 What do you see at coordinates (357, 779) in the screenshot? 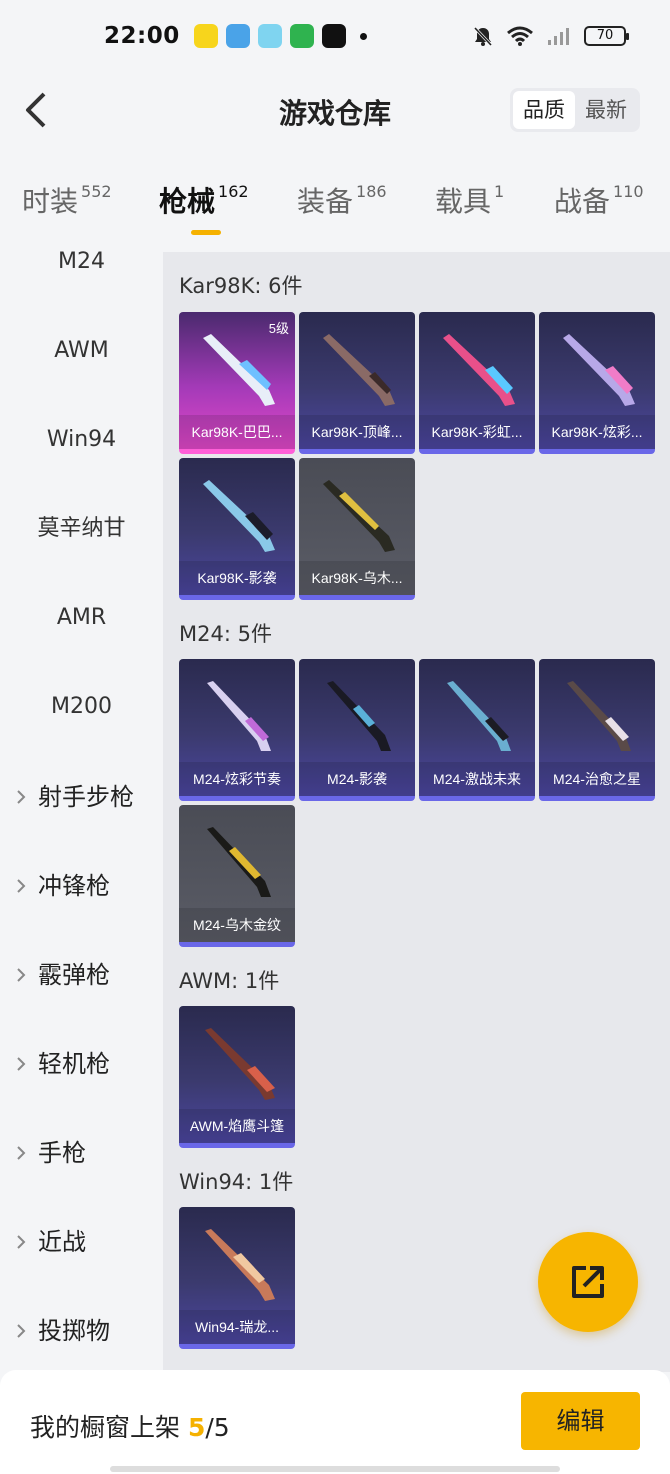
I see `item-label: M24-影袭` at bounding box center [357, 779].